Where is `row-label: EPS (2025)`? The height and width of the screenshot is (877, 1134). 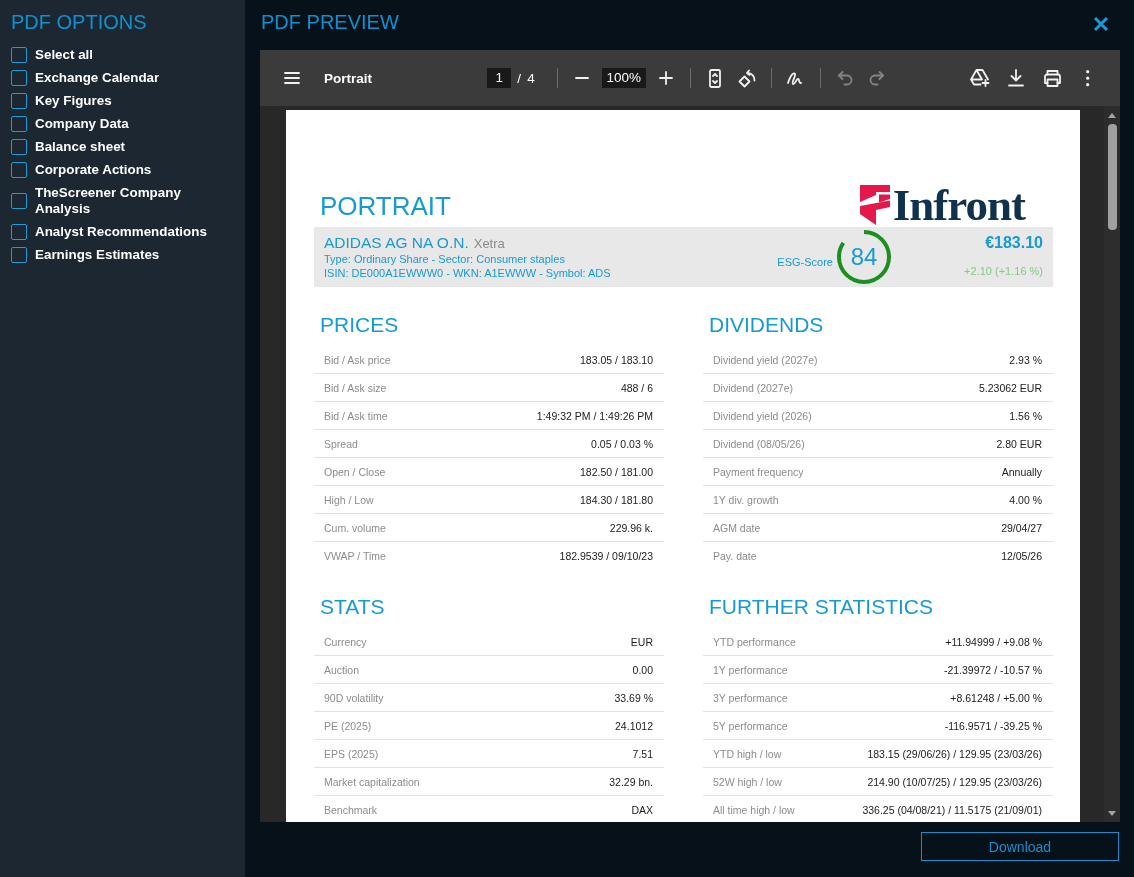
row-label: EPS (2025) is located at coordinates (351, 753).